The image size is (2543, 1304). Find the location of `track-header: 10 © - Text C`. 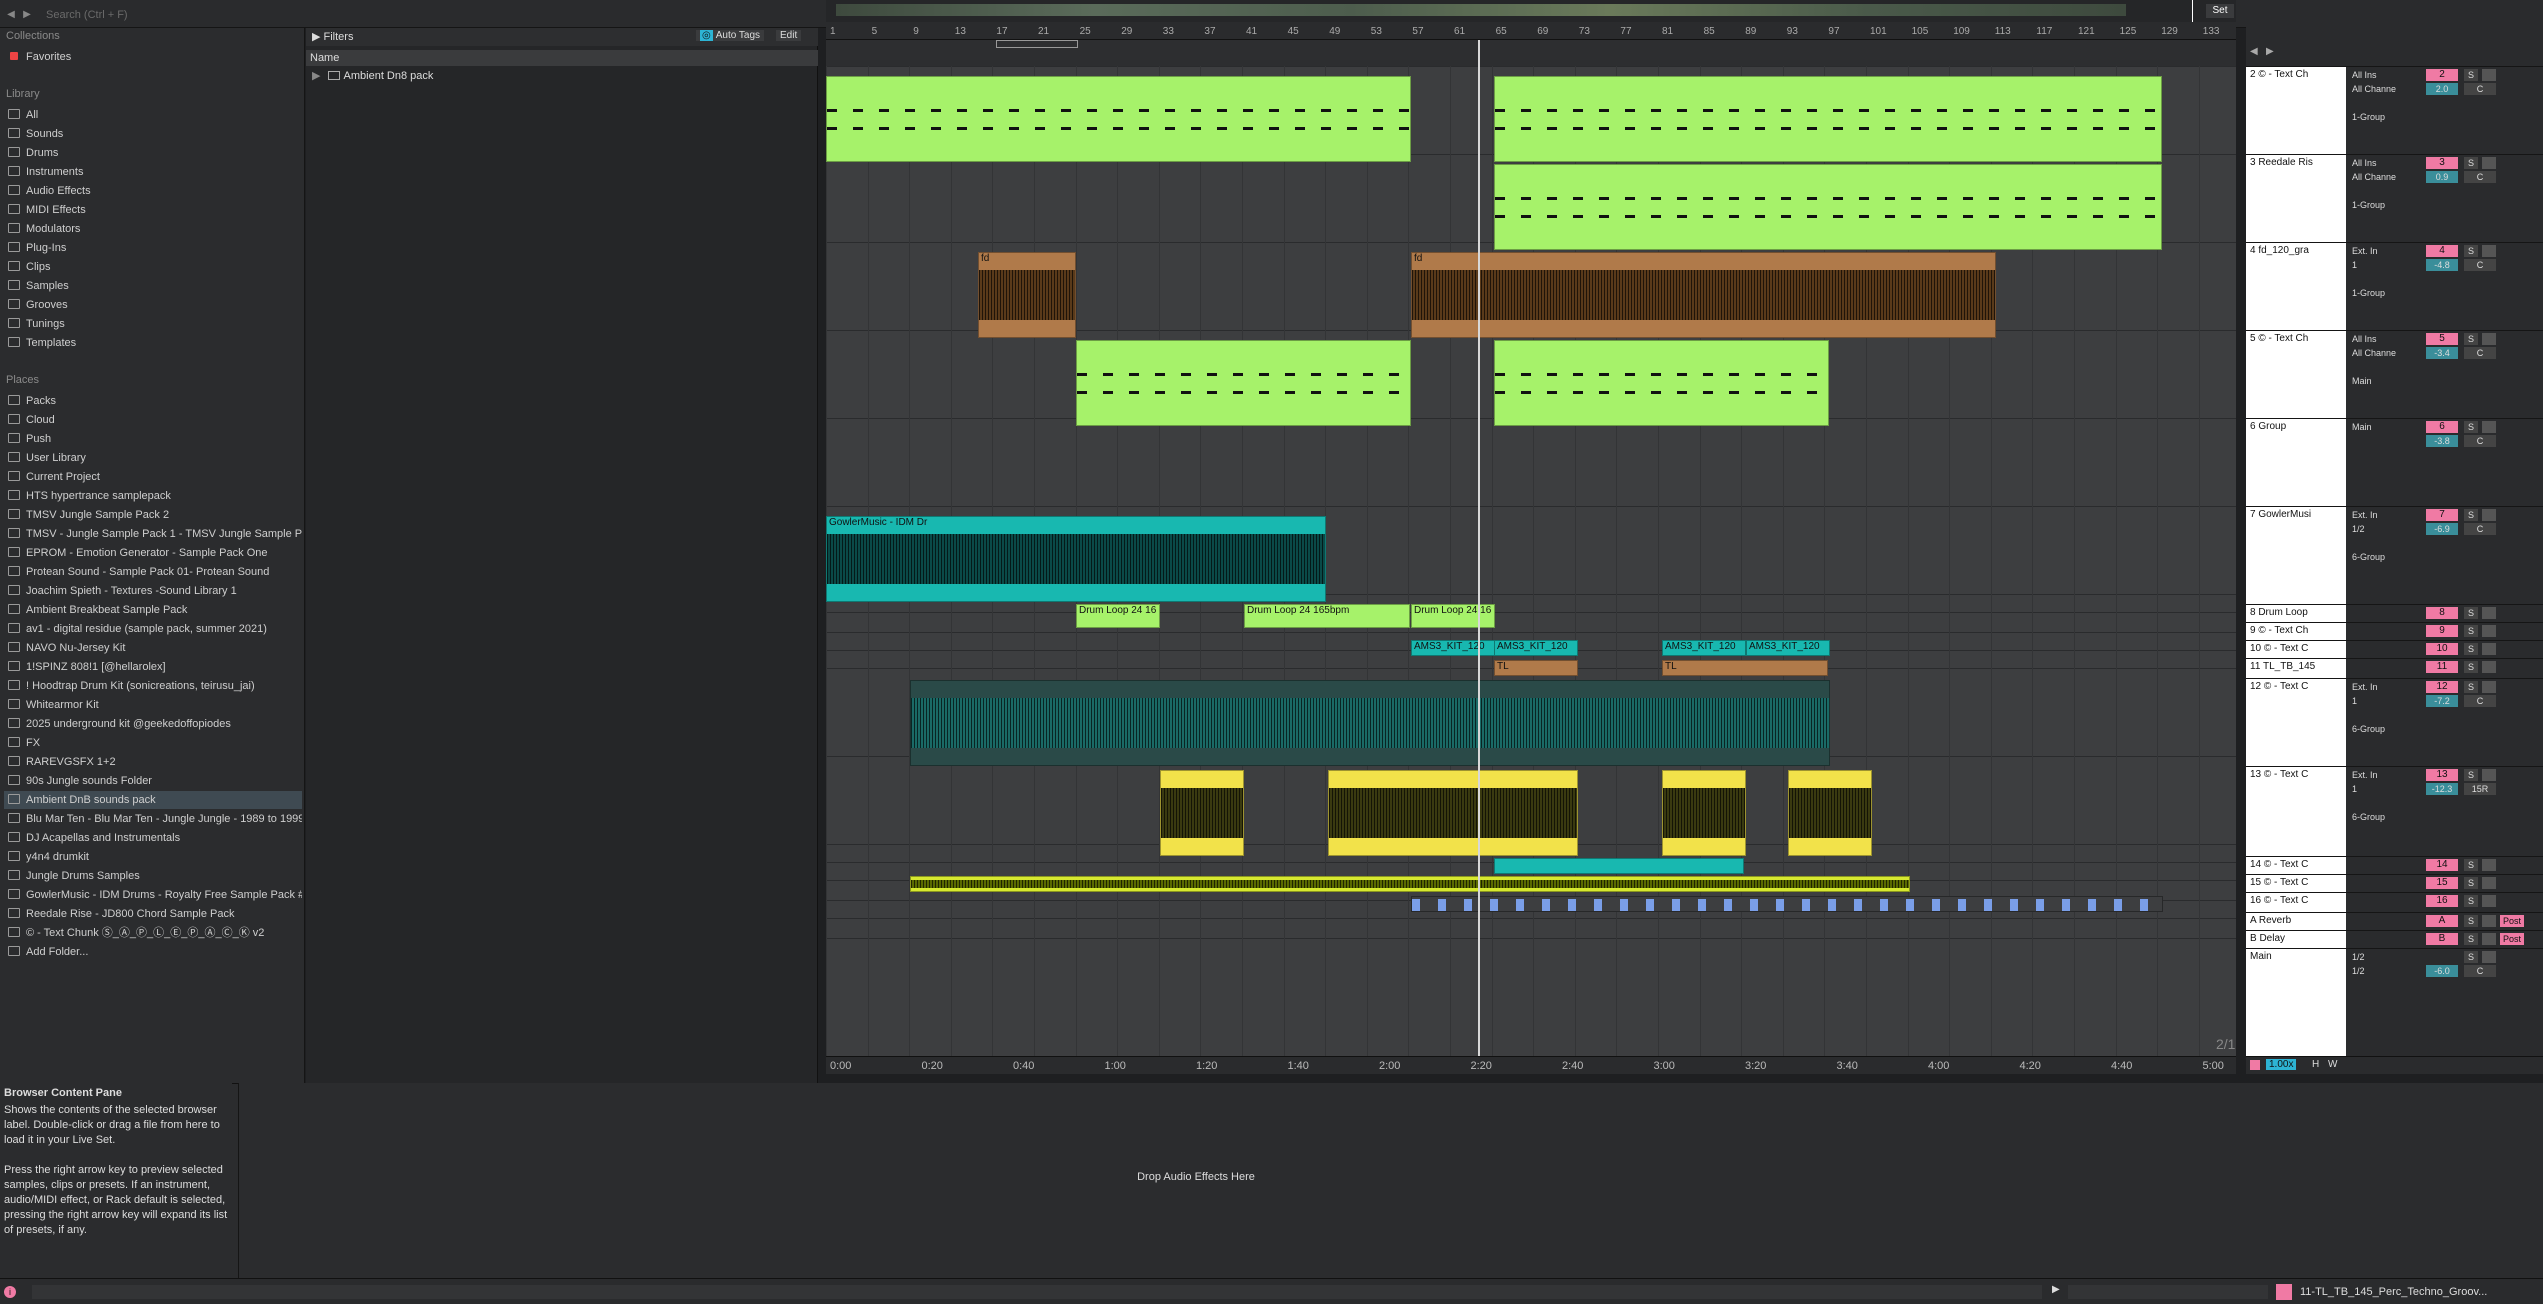

track-header: 10 © - Text C is located at coordinates (2296, 649).